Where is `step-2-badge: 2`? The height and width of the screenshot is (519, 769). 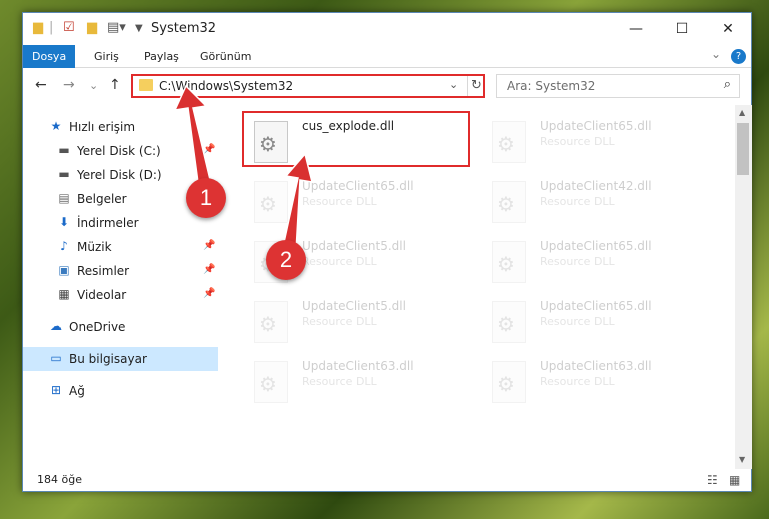
step-2-badge: 2 is located at coordinates (286, 260).